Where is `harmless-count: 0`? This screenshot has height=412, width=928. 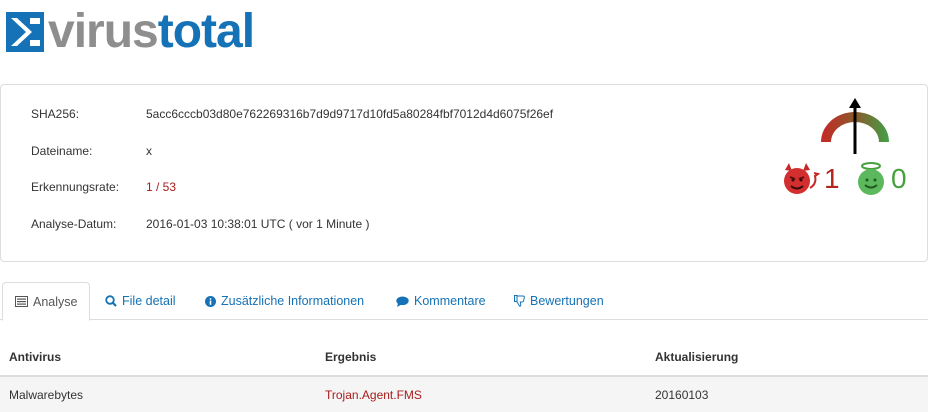
harmless-count: 0 is located at coordinates (899, 178).